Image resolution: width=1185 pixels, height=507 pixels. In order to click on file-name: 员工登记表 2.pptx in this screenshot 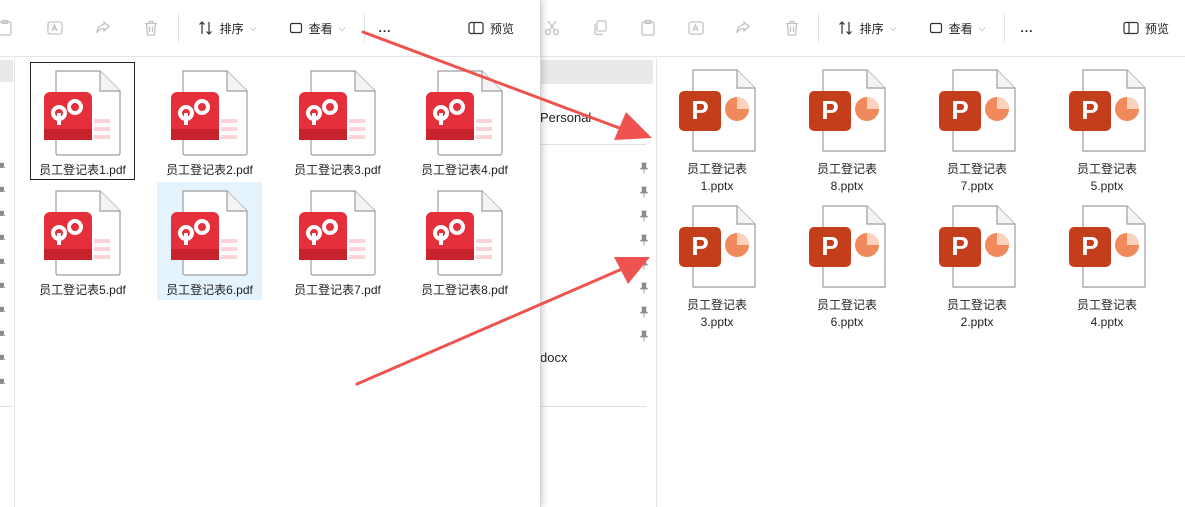, I will do `click(977, 314)`.